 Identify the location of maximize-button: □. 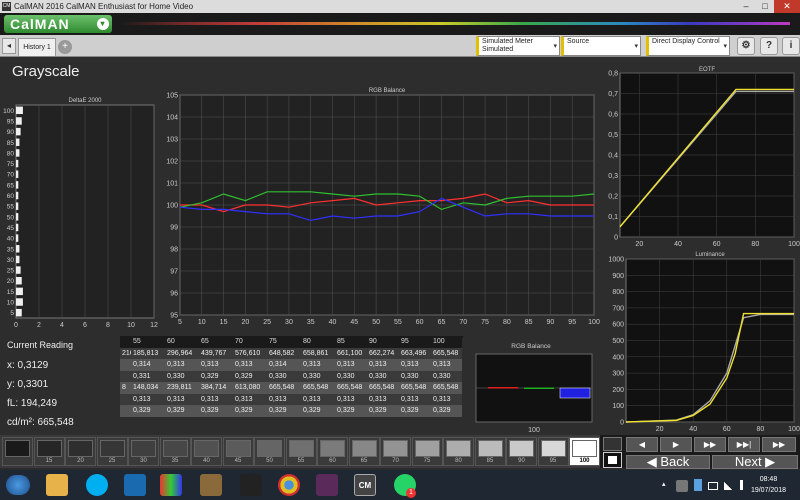
(765, 6).